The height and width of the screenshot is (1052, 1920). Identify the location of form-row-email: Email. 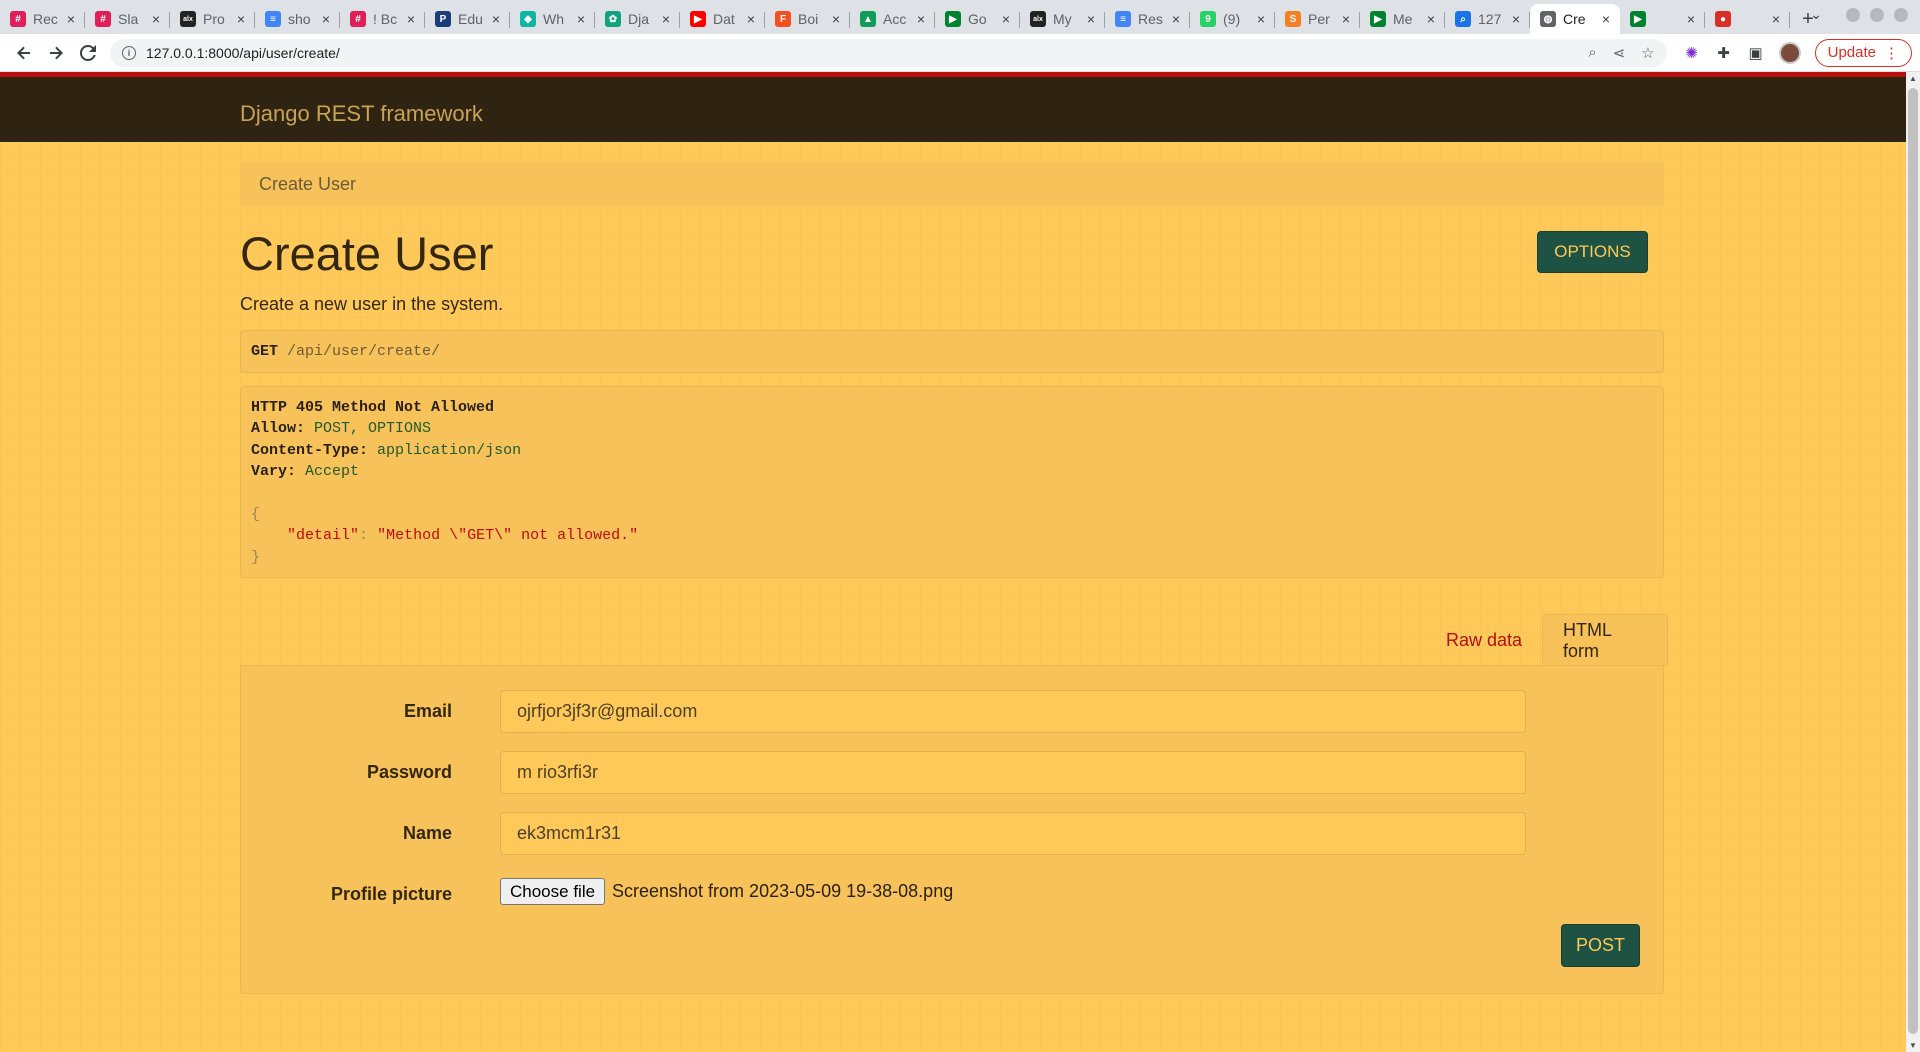
(953, 712).